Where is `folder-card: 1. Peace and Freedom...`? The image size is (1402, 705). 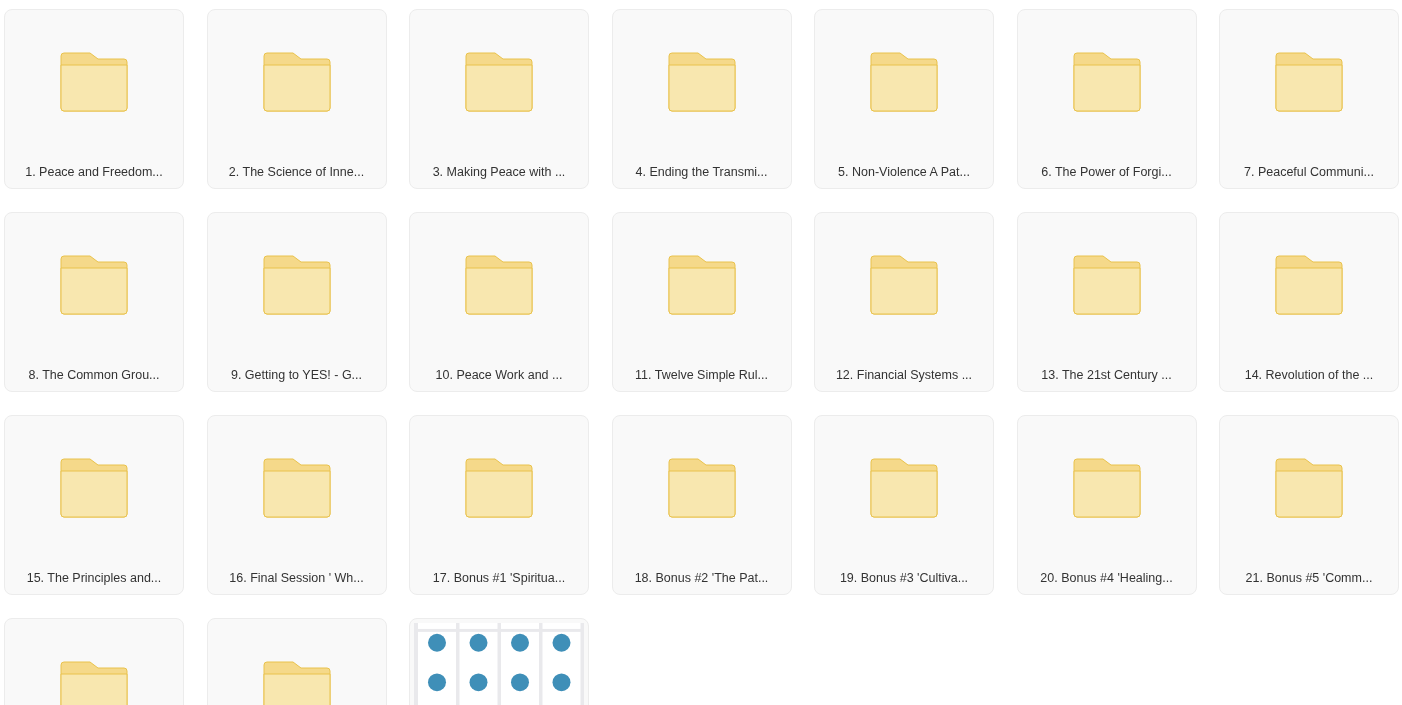
folder-card: 1. Peace and Freedom... is located at coordinates (94, 99).